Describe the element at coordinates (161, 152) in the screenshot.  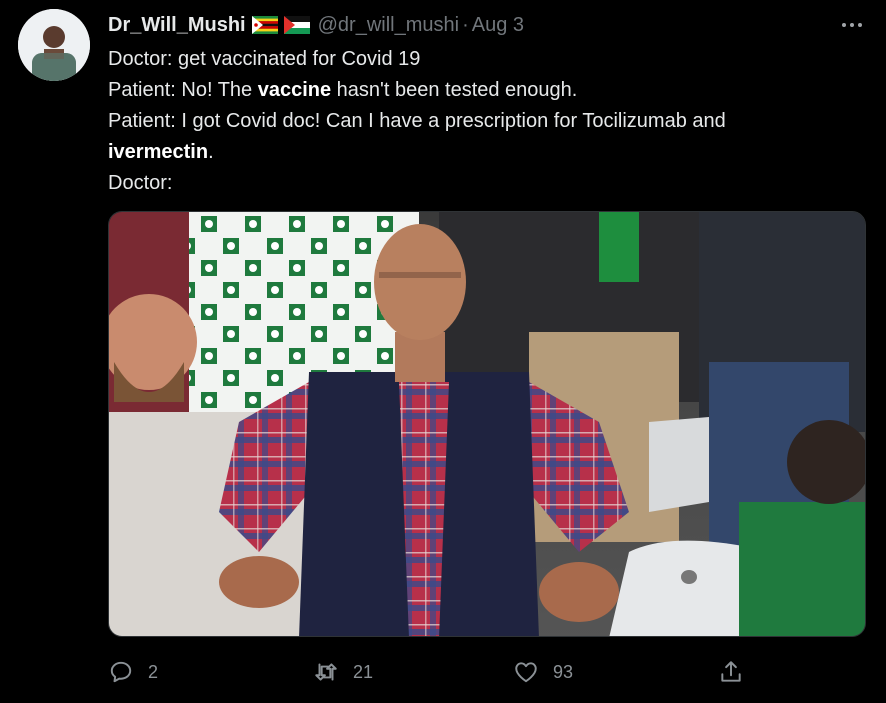
I see `tweet-line: ivermectin.` at that location.